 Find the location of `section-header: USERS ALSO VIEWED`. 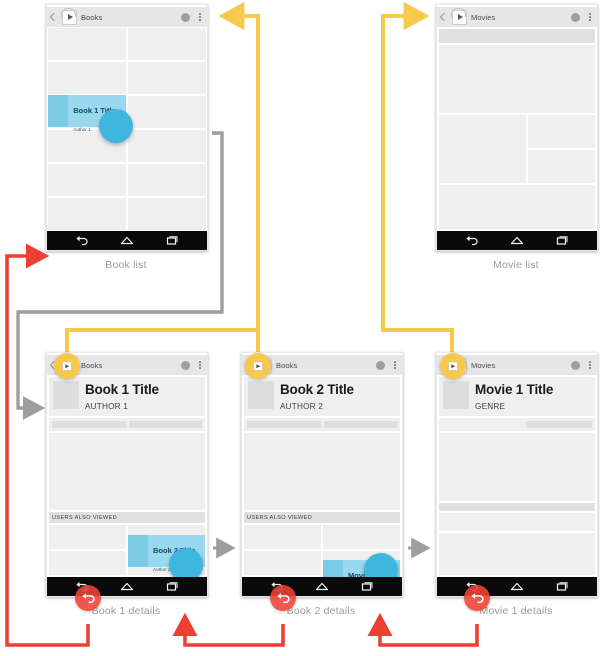

section-header: USERS ALSO VIEWED is located at coordinates (127, 517).